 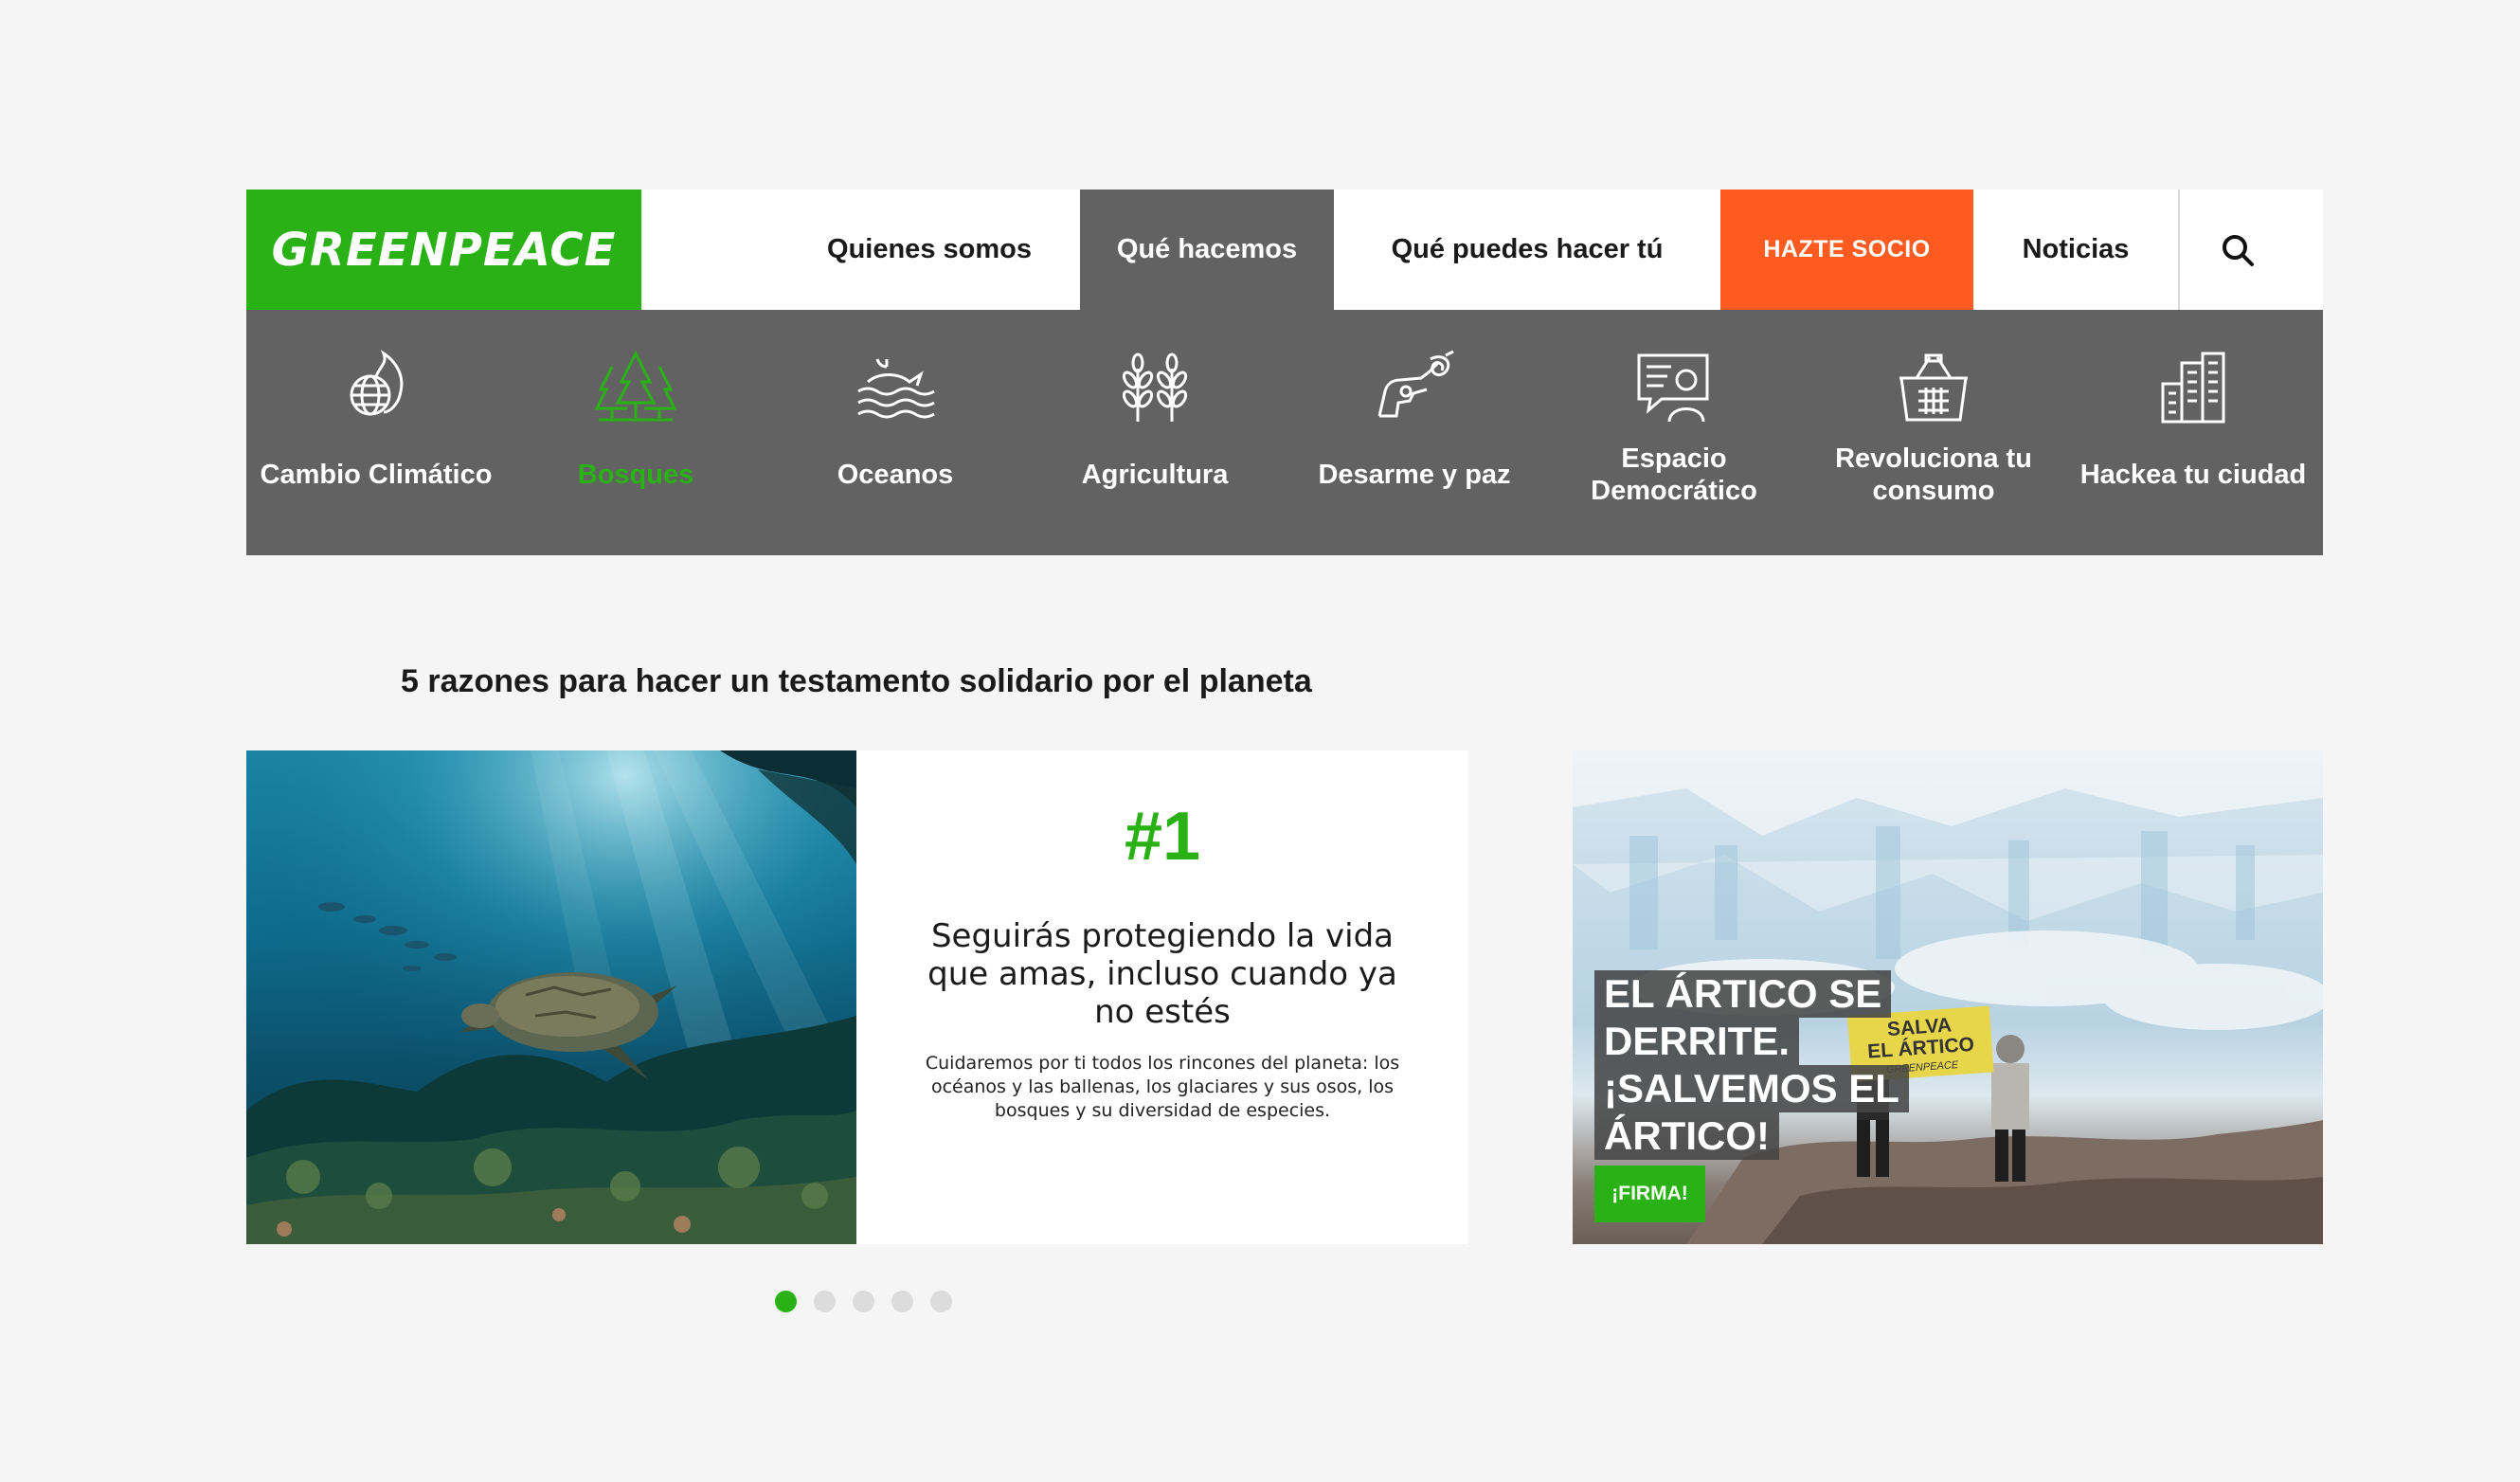 What do you see at coordinates (896, 388) in the screenshot?
I see `whale-waves-icon` at bounding box center [896, 388].